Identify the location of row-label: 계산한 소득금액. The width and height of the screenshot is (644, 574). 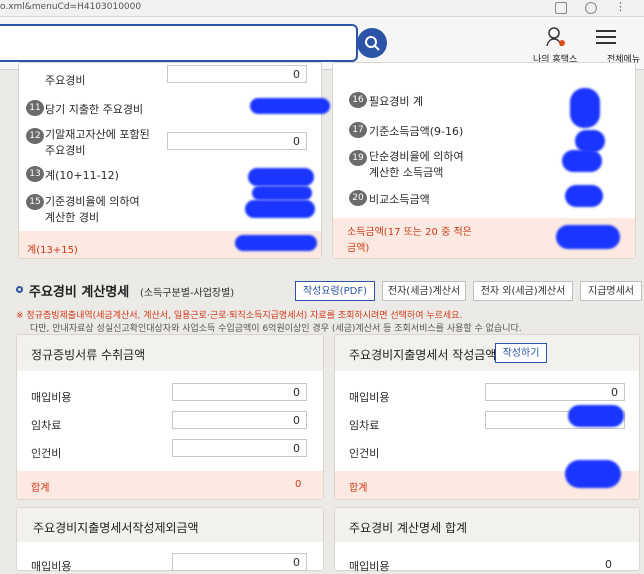
(406, 172).